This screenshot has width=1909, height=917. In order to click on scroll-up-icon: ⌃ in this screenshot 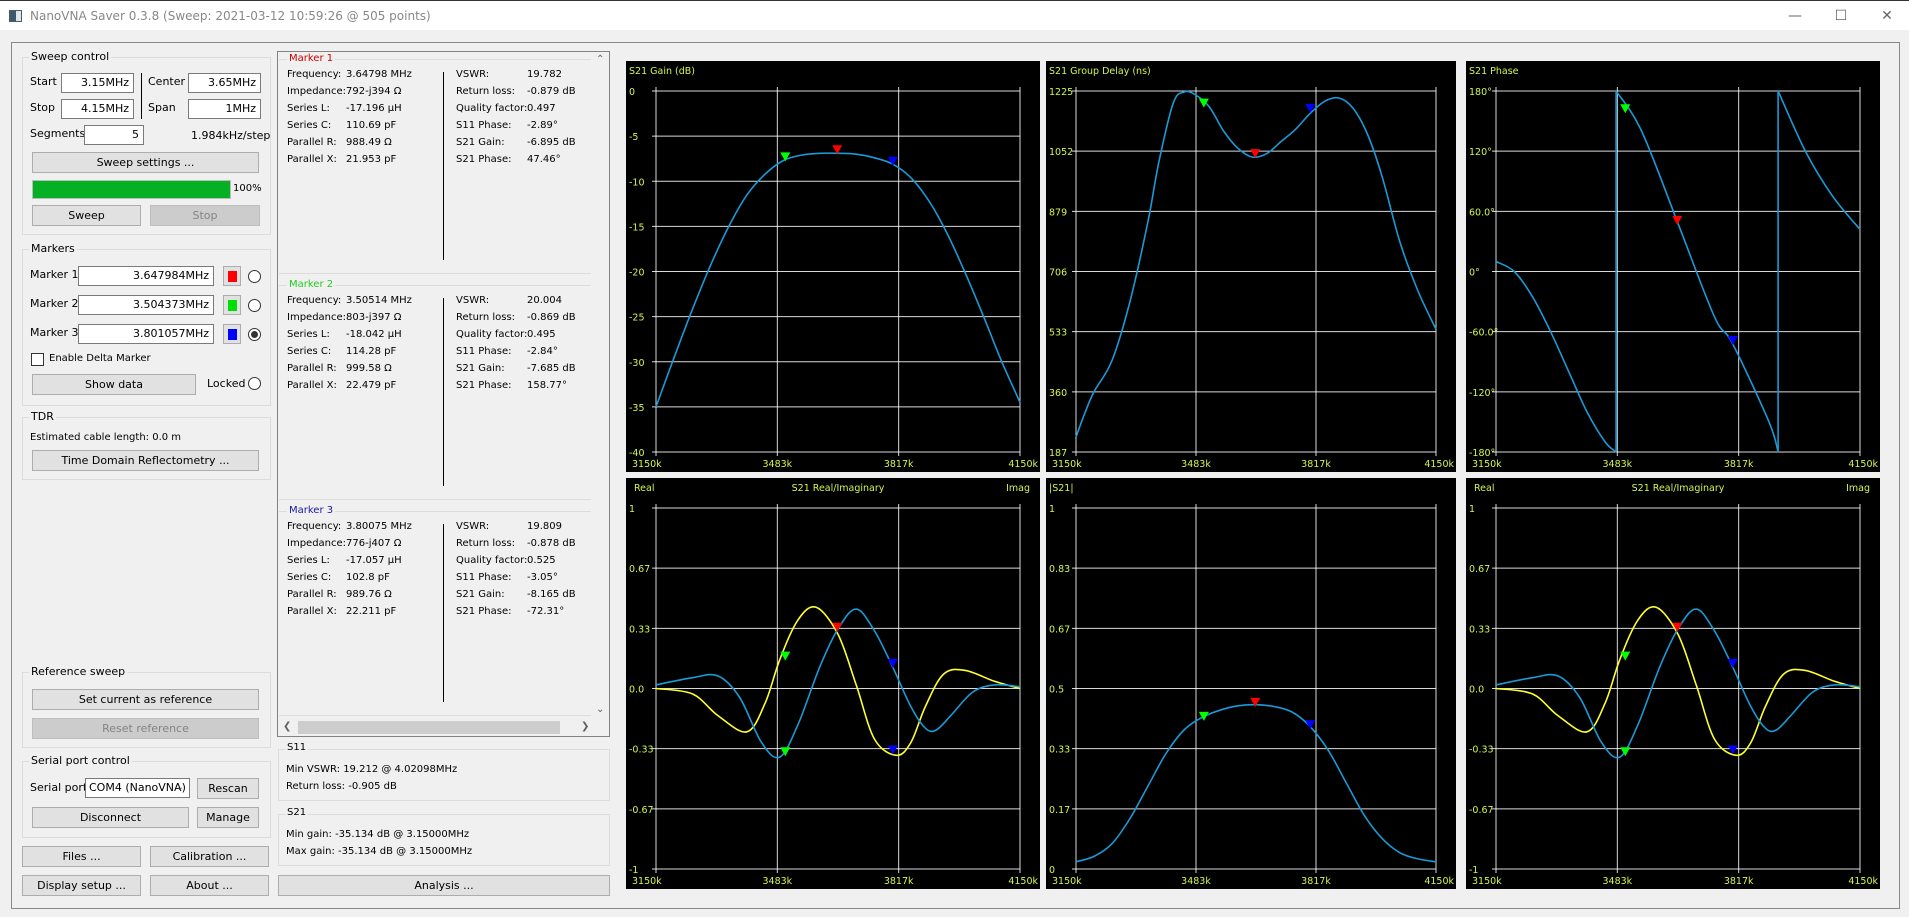, I will do `click(600, 59)`.